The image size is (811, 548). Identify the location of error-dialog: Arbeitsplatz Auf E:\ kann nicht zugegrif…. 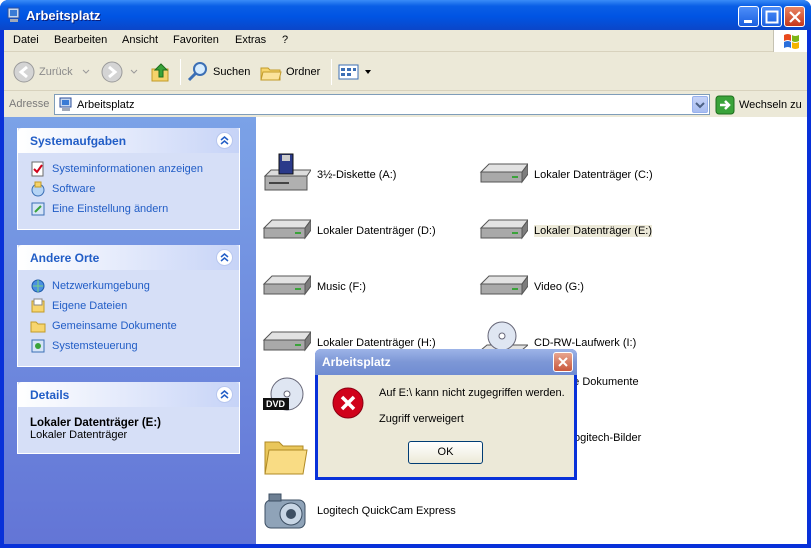
(446, 414).